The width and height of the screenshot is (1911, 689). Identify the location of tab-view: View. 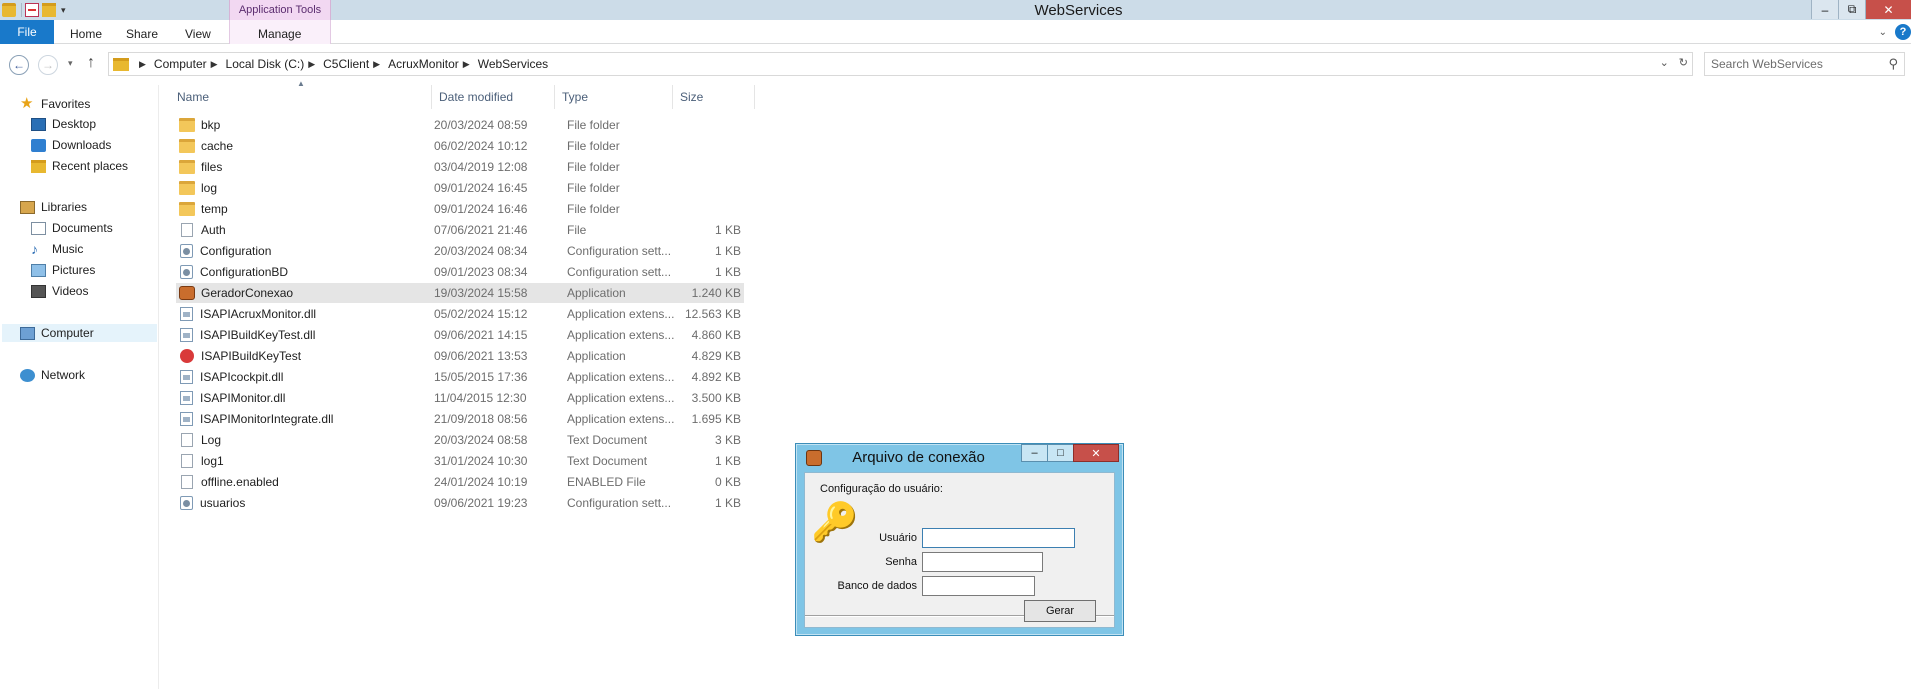
(198, 34).